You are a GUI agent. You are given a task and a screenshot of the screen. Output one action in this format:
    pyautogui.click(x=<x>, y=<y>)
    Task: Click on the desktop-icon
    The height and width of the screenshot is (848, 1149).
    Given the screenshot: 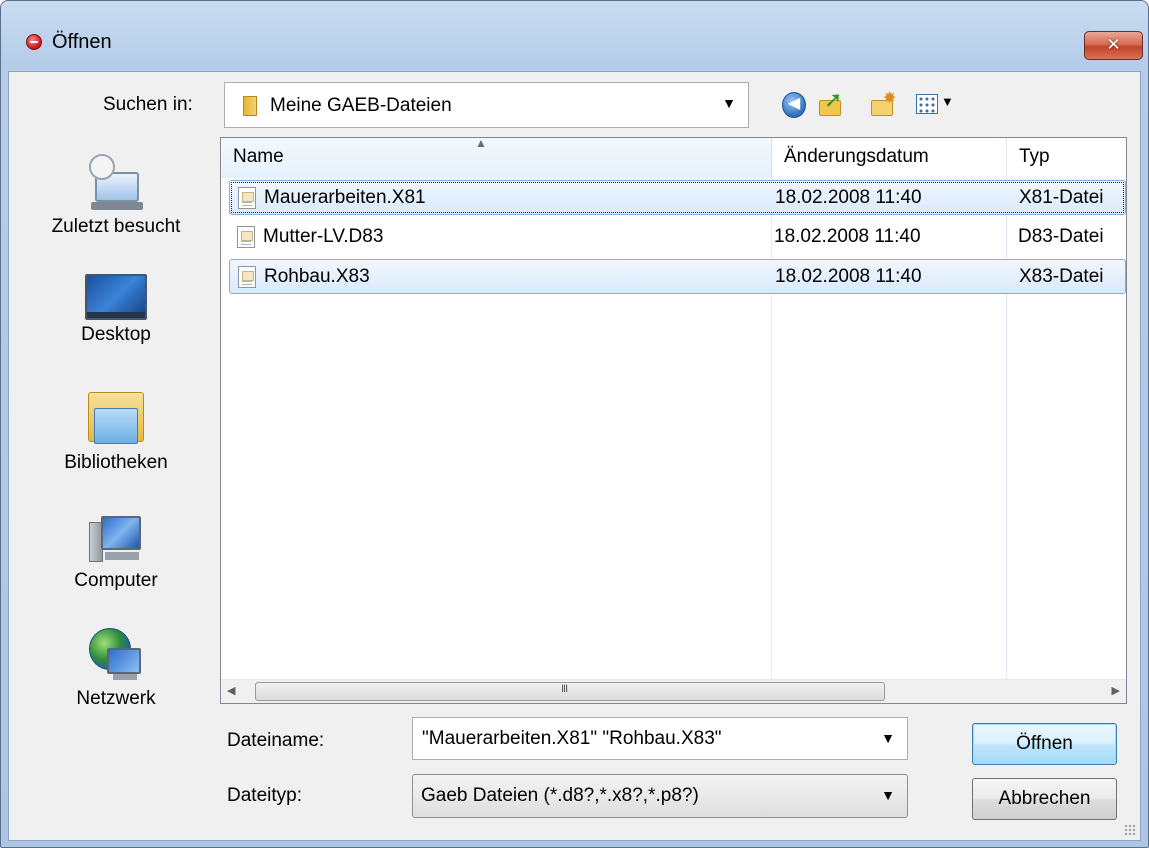 What is the action you would take?
    pyautogui.click(x=116, y=297)
    